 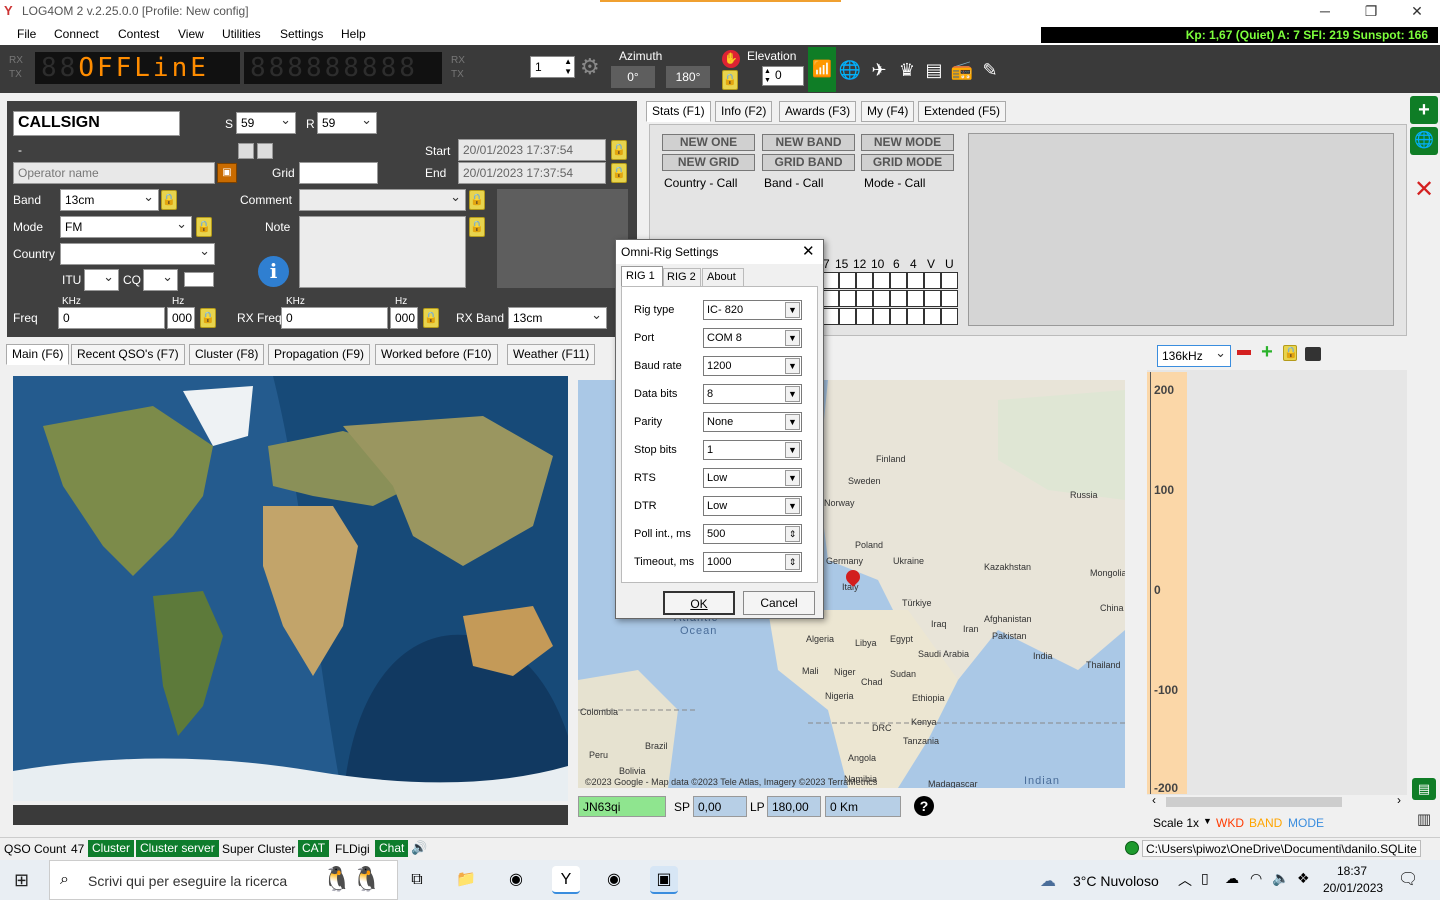 I want to click on dialog-field-parity: None ▼, so click(x=752, y=422).